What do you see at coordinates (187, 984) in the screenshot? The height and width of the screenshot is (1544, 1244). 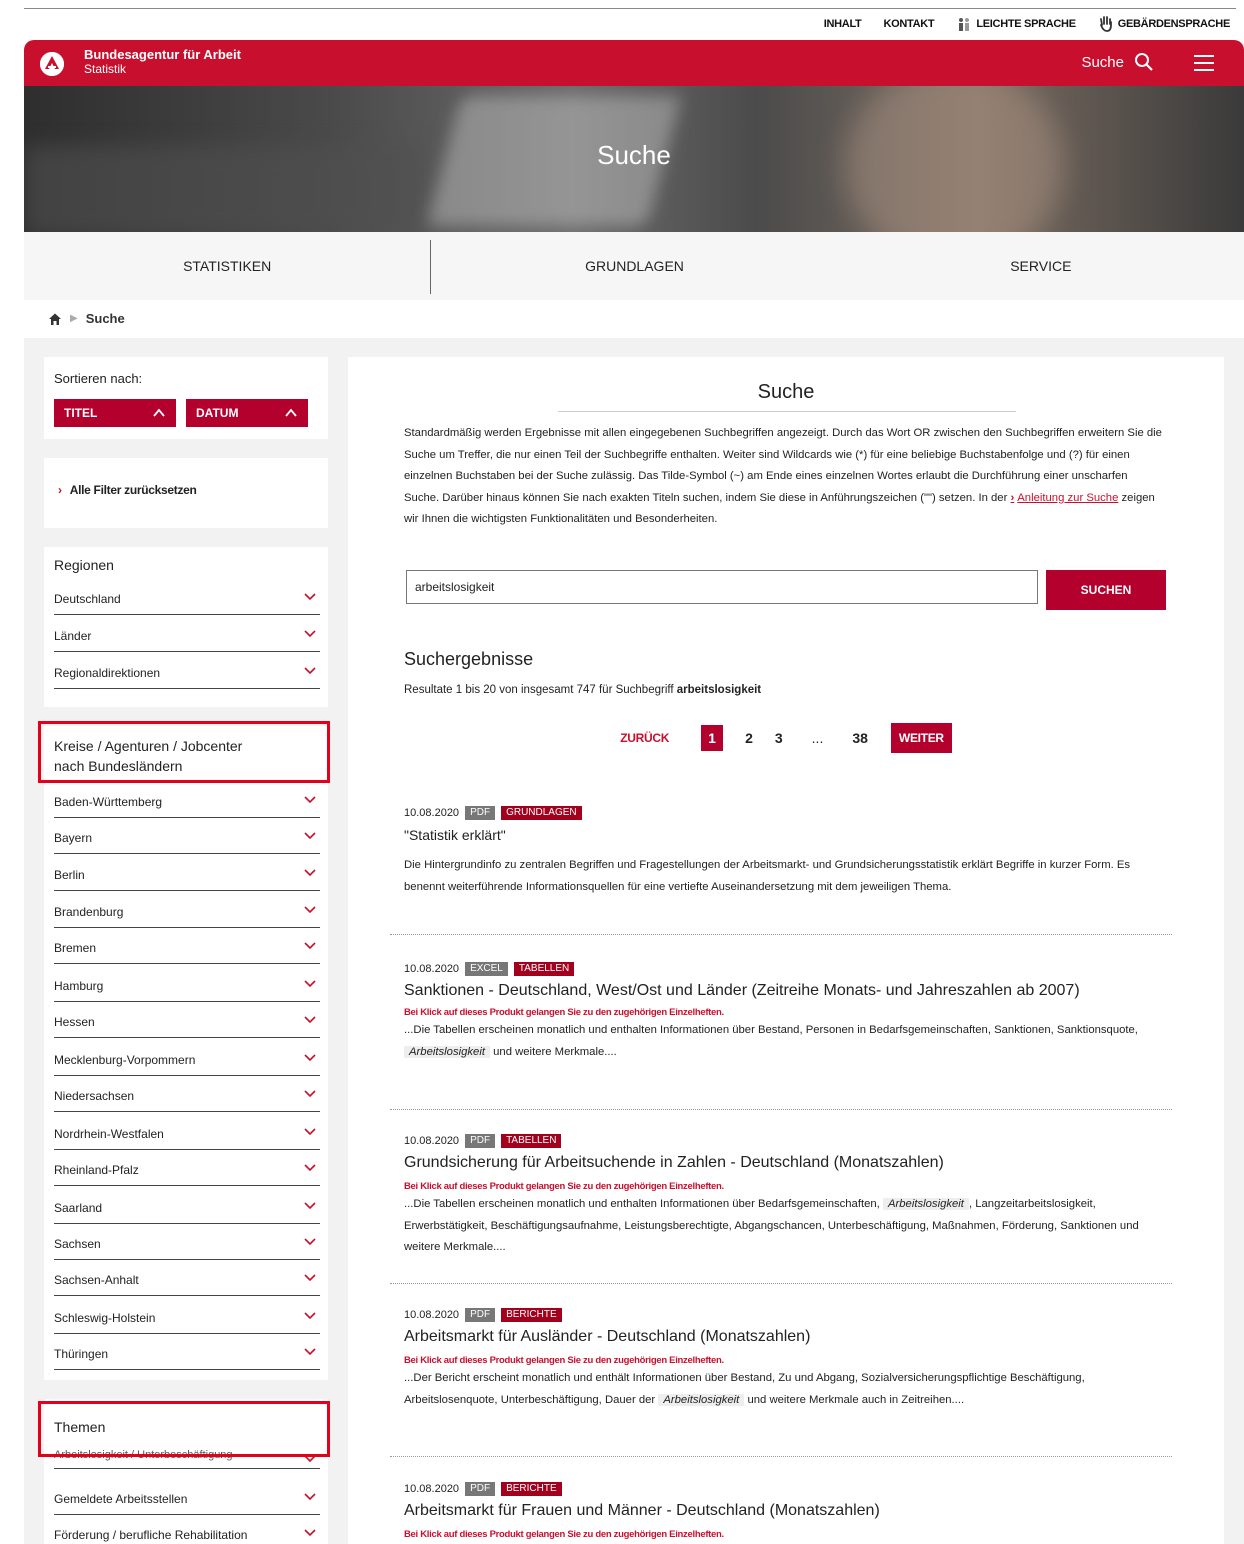 I see `filter-item-kreis: Hamburg` at bounding box center [187, 984].